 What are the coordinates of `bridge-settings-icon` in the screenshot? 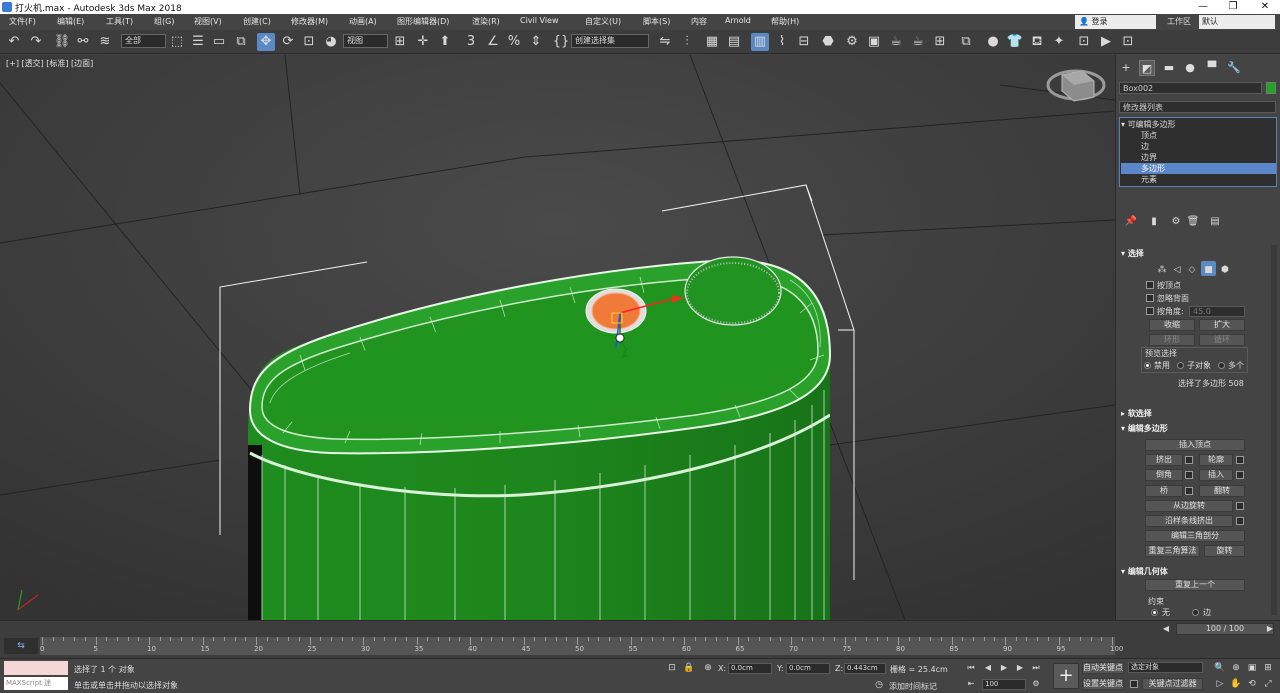 It's located at (1189, 491).